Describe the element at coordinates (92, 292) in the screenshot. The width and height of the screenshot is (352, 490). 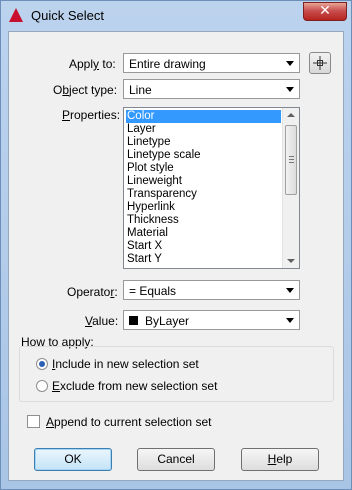
I see `operator-label: Operator:` at that location.